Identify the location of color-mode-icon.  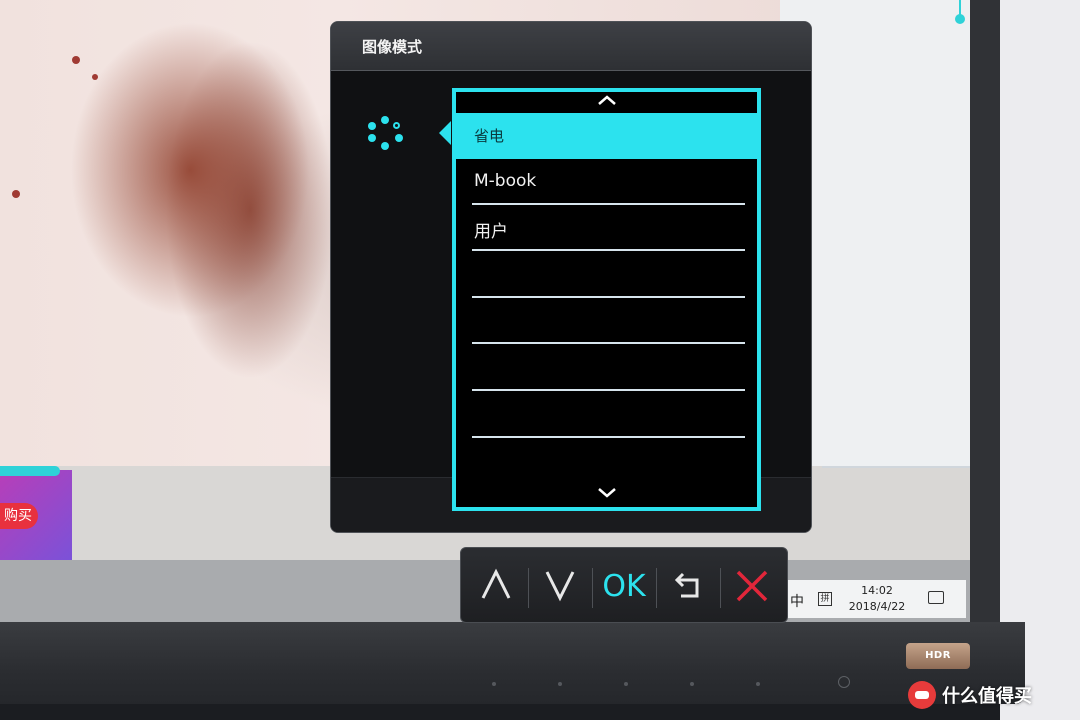
(385, 134).